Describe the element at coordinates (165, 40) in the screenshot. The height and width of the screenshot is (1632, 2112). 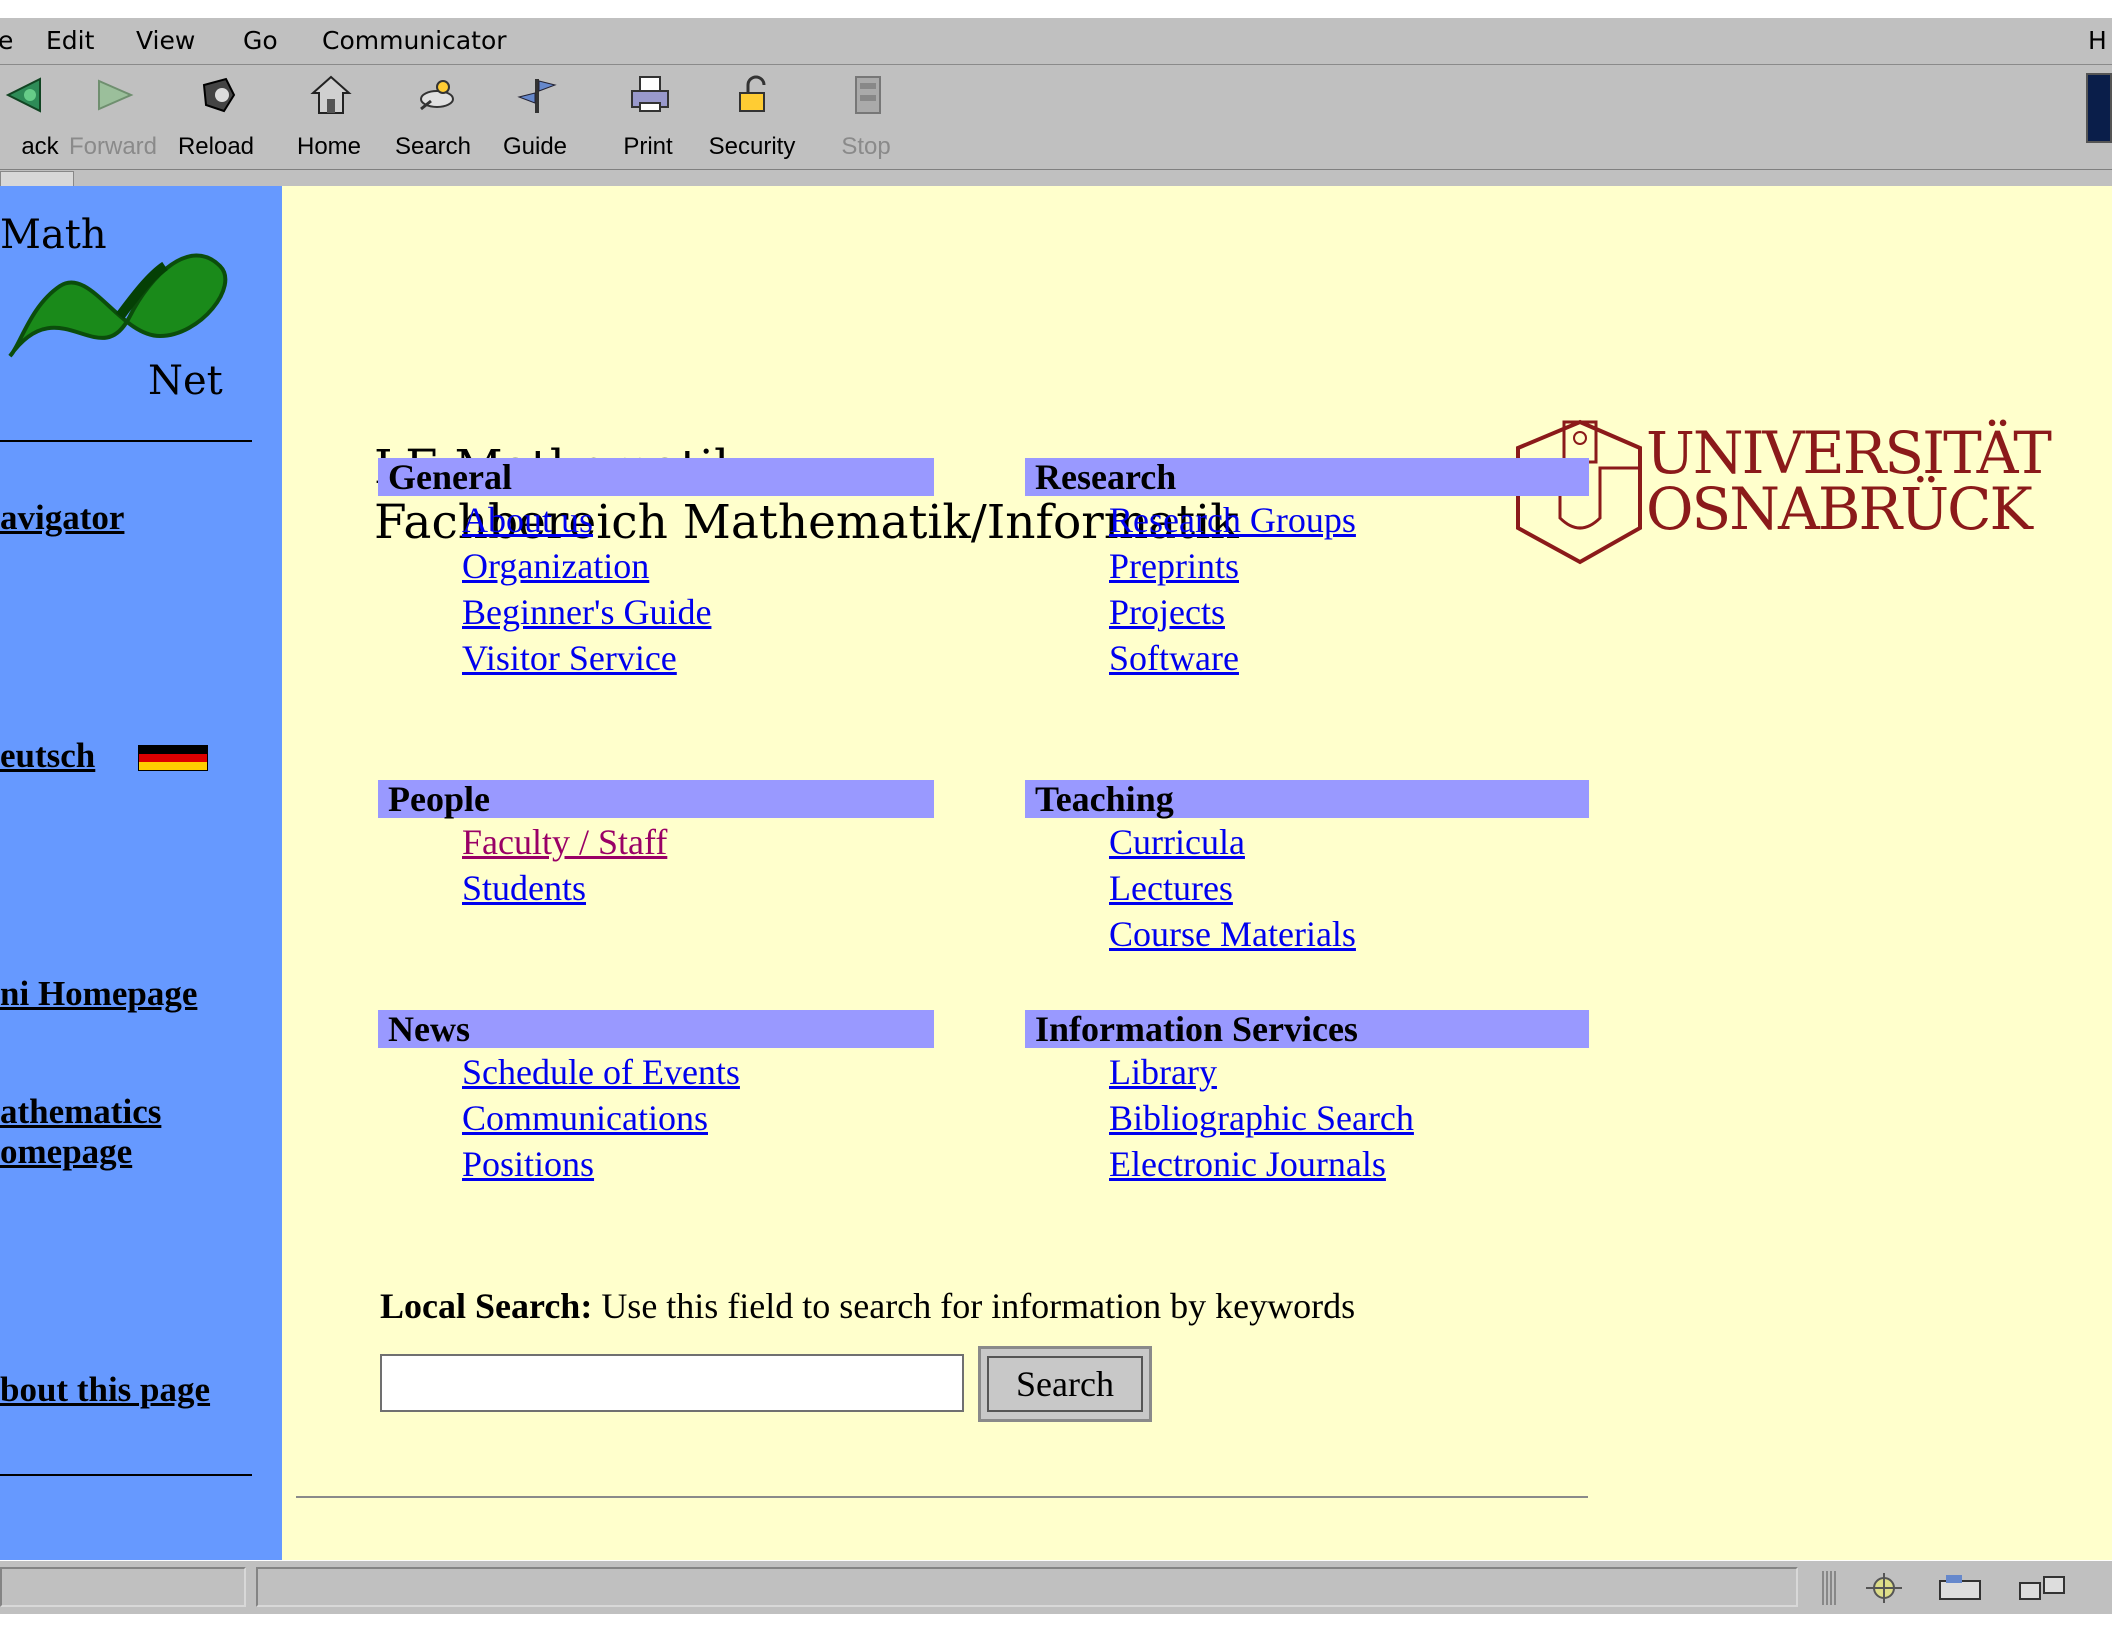
I see `menu-view: View` at that location.